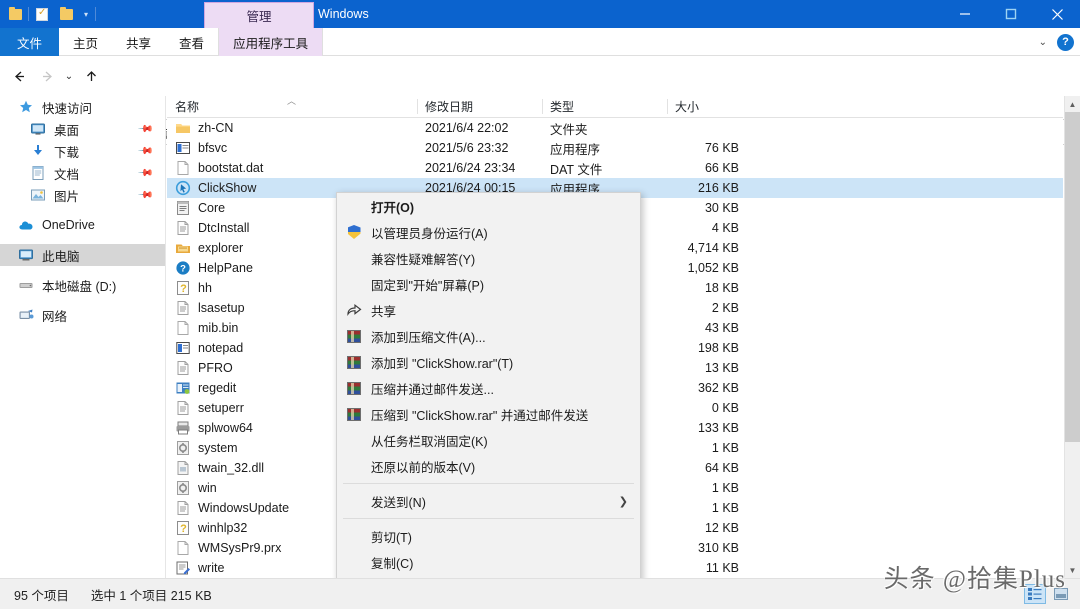 This screenshot has width=1080, height=609. Describe the element at coordinates (604, 107) in the screenshot. I see `column-header-type: 类型` at that location.